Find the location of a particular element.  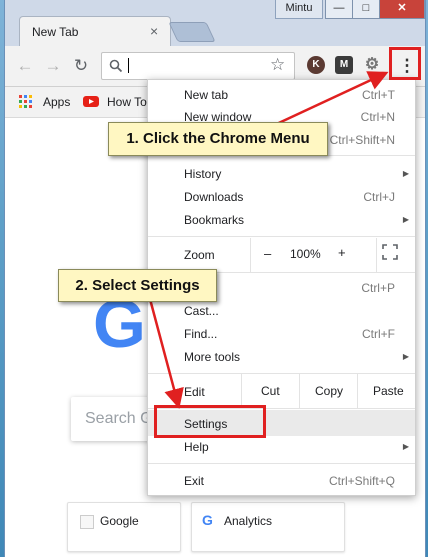

menu-help: Help is located at coordinates (196, 447).